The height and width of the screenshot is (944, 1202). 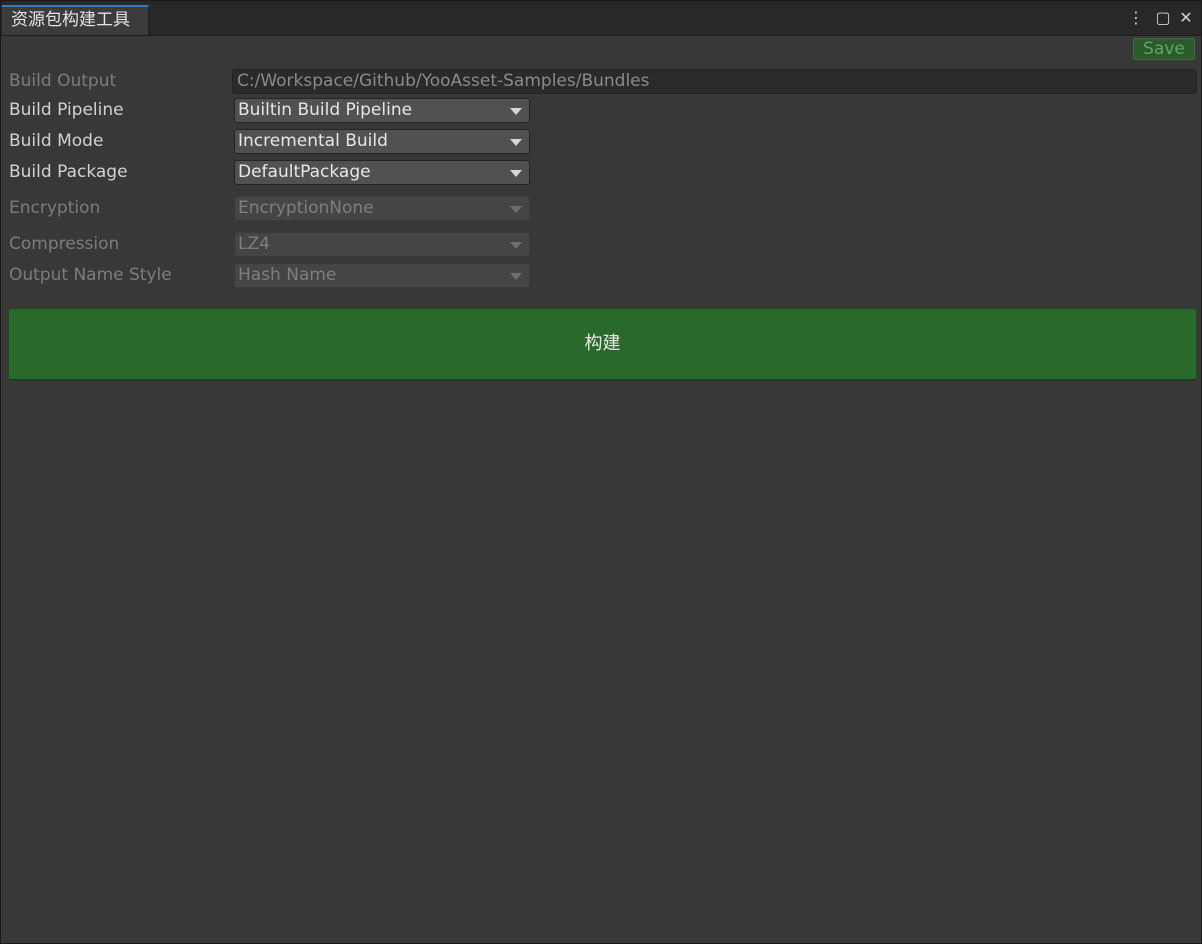 What do you see at coordinates (1163, 18) in the screenshot?
I see `maximize-icon: ▢` at bounding box center [1163, 18].